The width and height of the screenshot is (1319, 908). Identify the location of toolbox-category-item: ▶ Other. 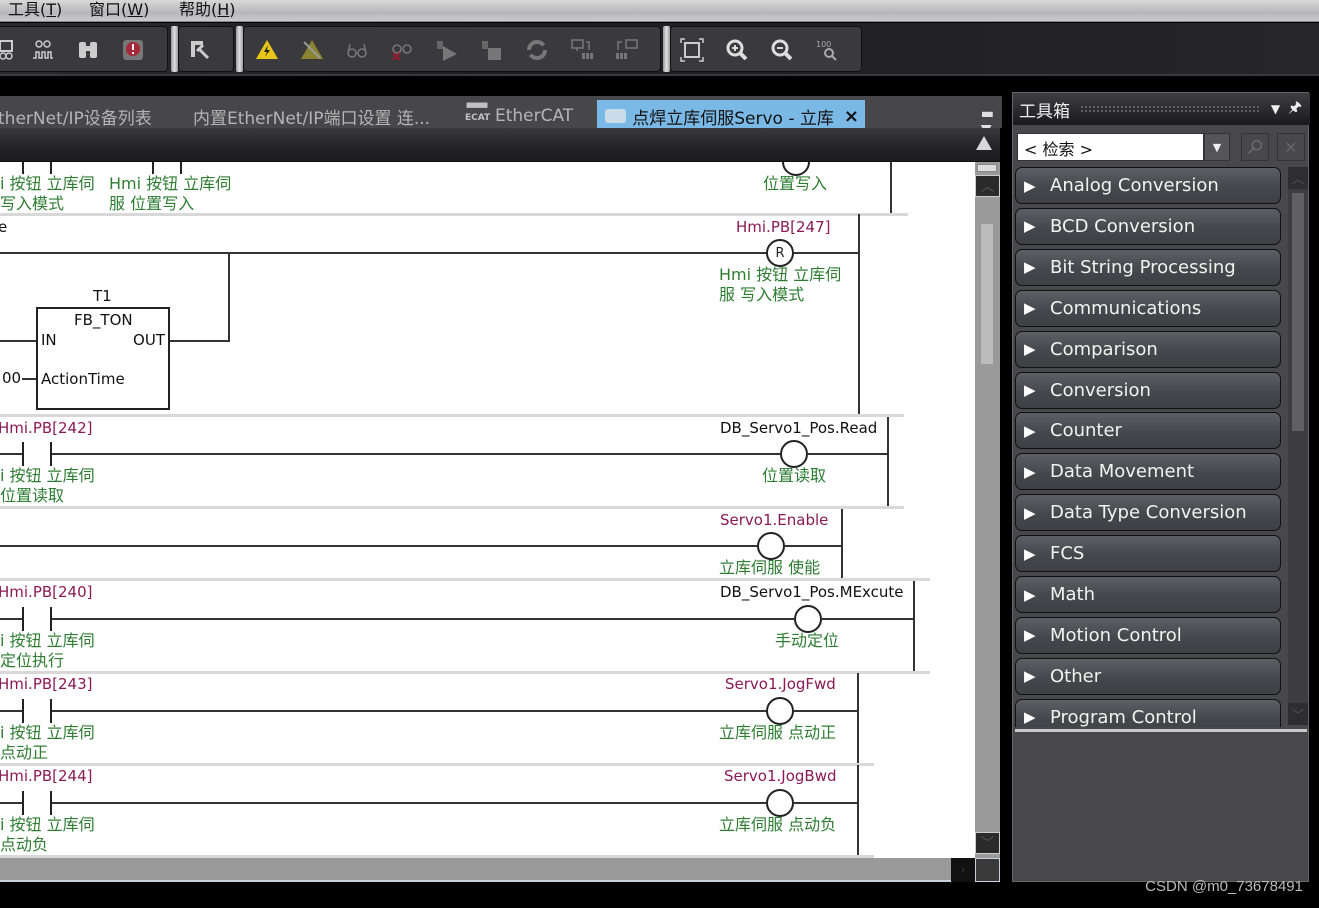
(1148, 676).